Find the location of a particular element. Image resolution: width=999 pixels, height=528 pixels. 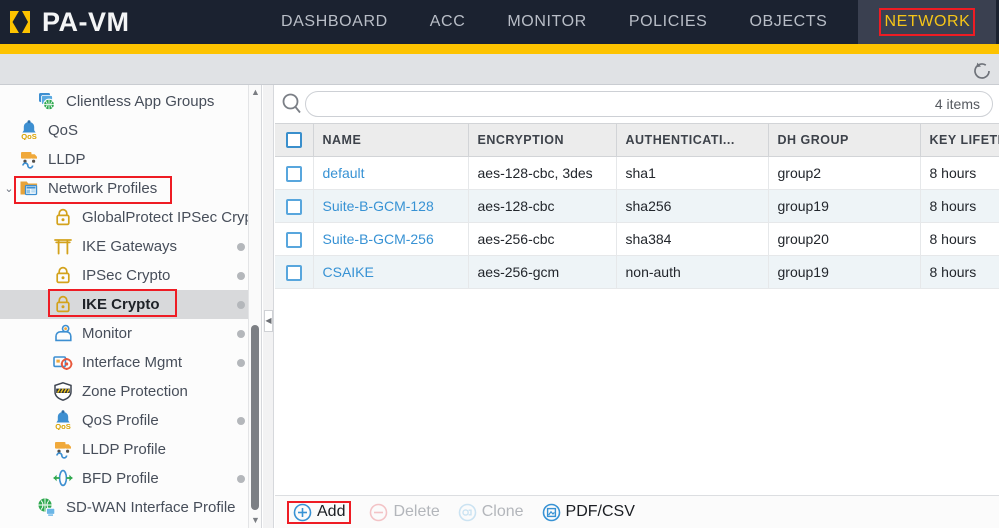

tab-network-label: NETWORK is located at coordinates (927, 22).